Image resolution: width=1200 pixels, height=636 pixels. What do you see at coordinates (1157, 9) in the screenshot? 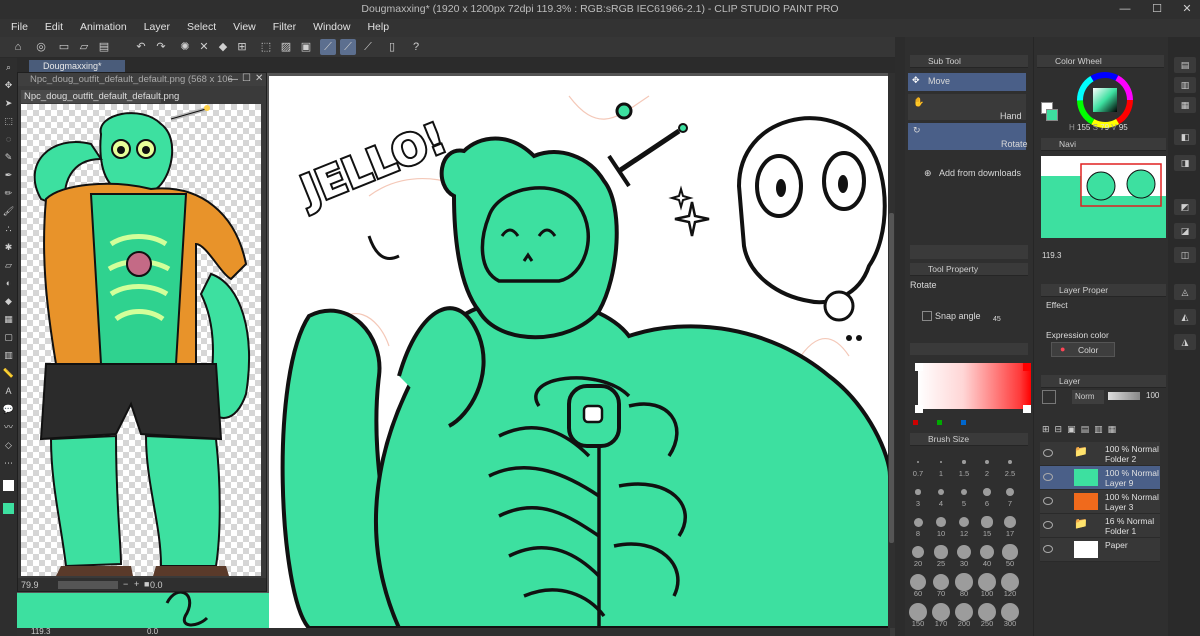
I see `maximize-icon: ☐` at bounding box center [1157, 9].